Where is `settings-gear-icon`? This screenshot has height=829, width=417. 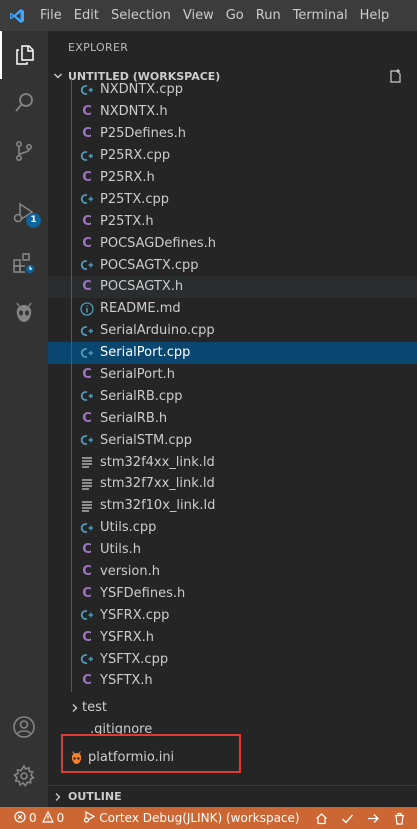 settings-gear-icon is located at coordinates (24, 776).